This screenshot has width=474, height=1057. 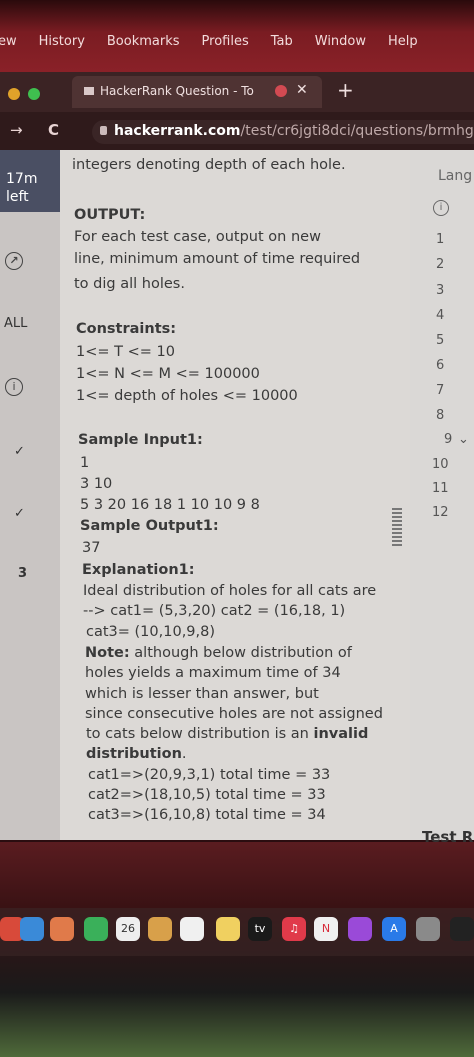 I want to click on note-text: to cats below distribution is an, so click(x=200, y=734).